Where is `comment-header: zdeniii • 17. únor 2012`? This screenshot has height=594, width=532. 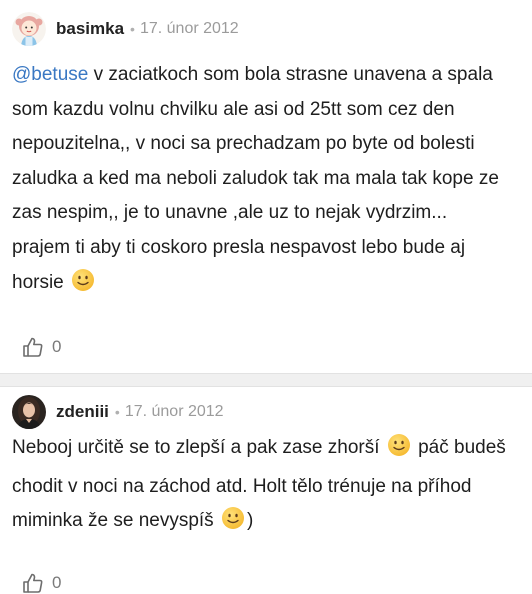 comment-header: zdeniii • 17. únor 2012 is located at coordinates (118, 412).